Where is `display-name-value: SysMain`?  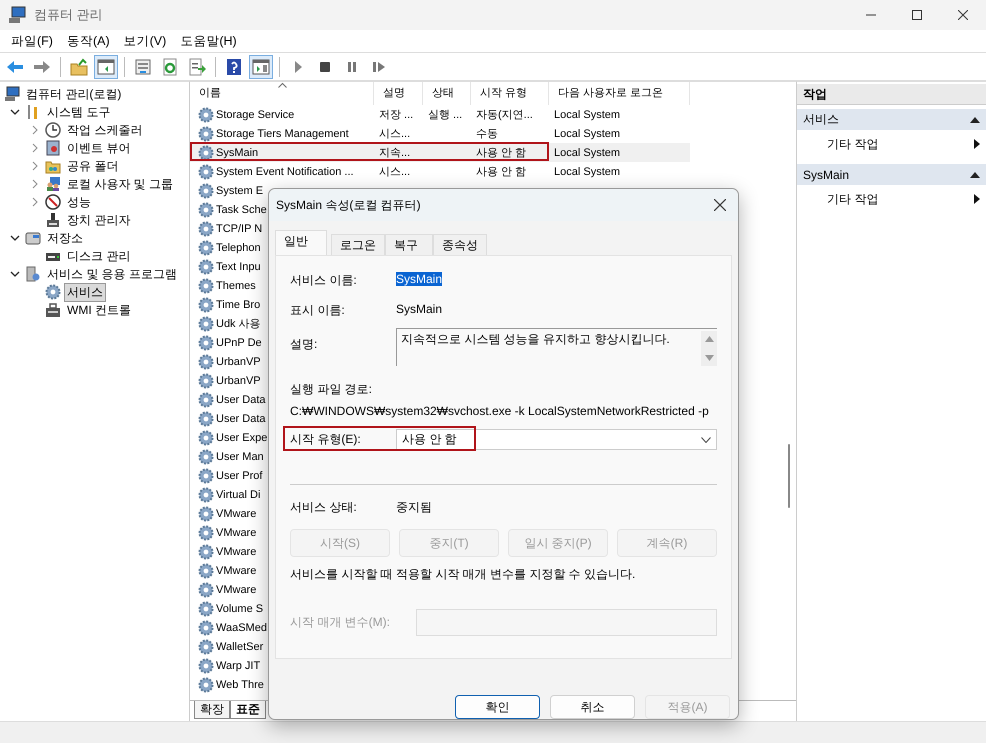 display-name-value: SysMain is located at coordinates (419, 309).